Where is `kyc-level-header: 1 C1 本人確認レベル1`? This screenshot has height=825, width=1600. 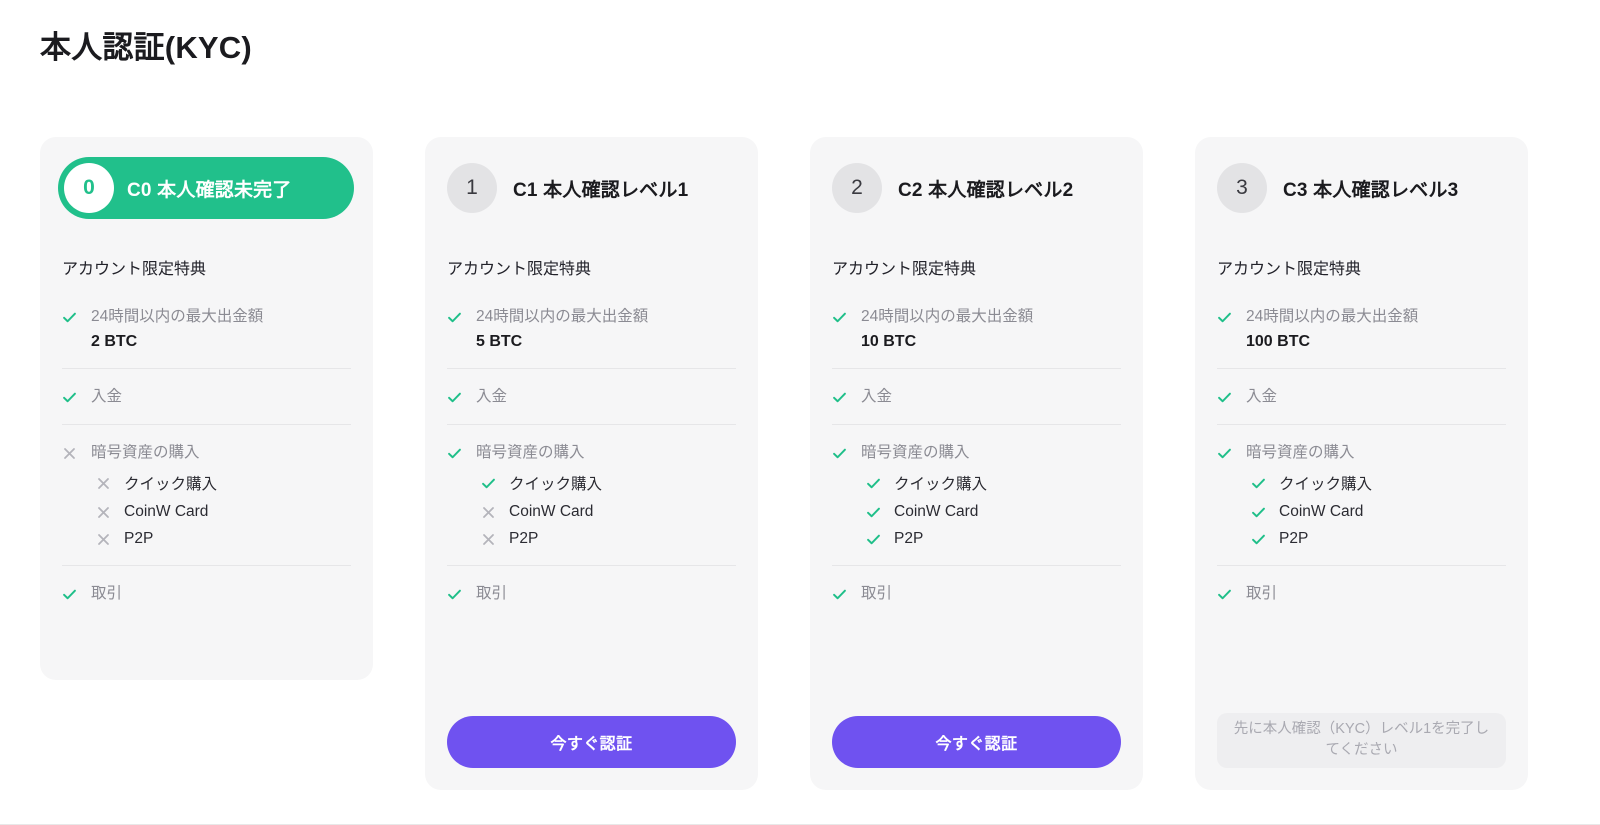
kyc-level-header: 1 C1 本人確認レベル1 is located at coordinates (591, 188).